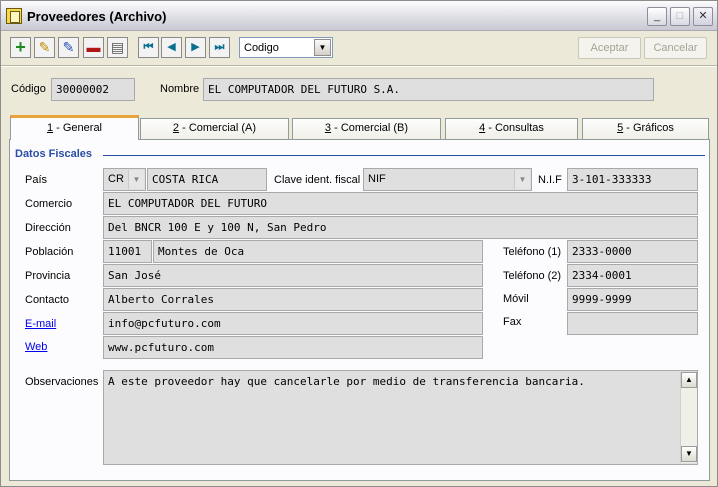 The width and height of the screenshot is (718, 487). I want to click on next-icon: ▶, so click(195, 47).